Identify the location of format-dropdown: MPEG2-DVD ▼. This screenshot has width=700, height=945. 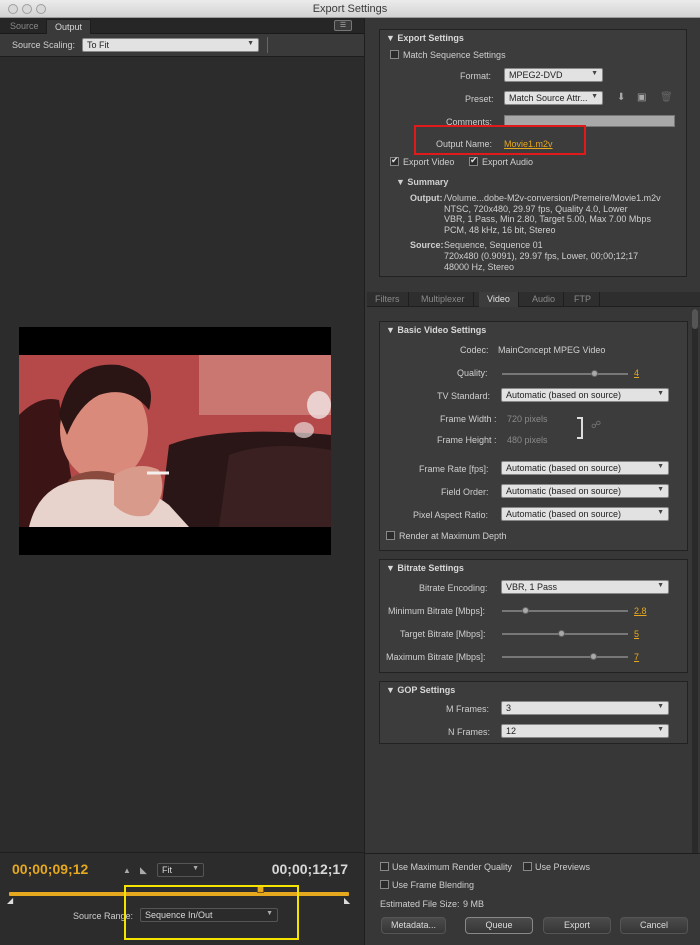
(553, 75).